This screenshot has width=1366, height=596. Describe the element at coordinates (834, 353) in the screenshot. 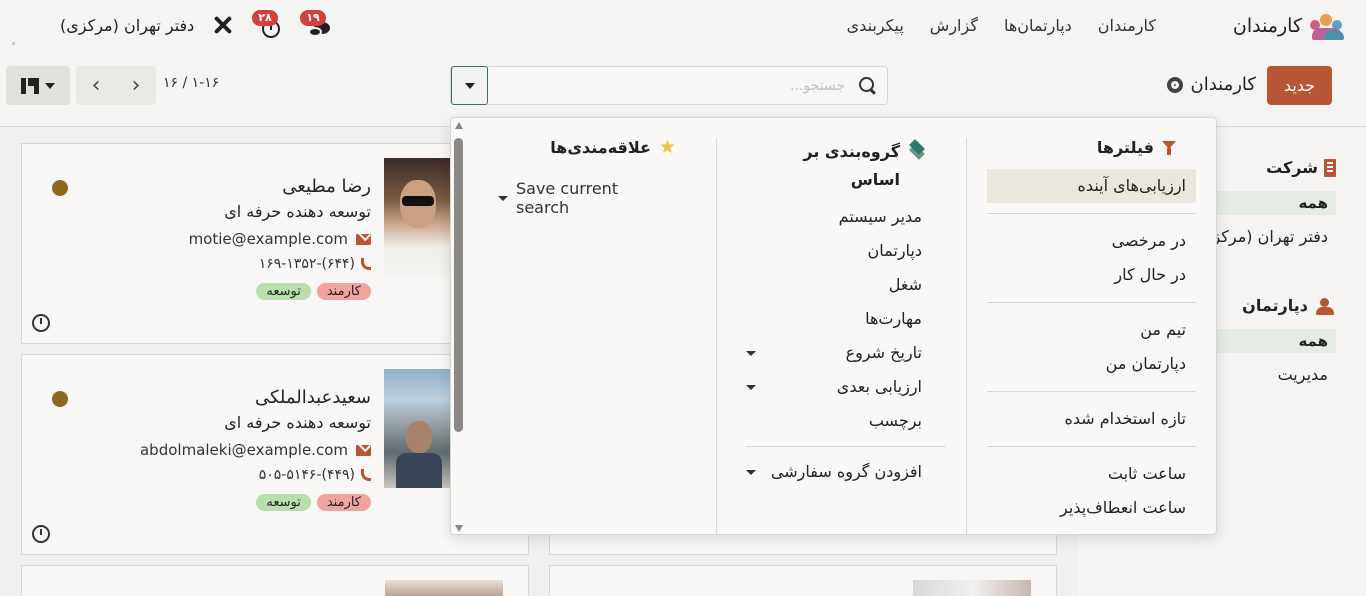

I see `groupby-start-date: تاریخ شروع` at that location.